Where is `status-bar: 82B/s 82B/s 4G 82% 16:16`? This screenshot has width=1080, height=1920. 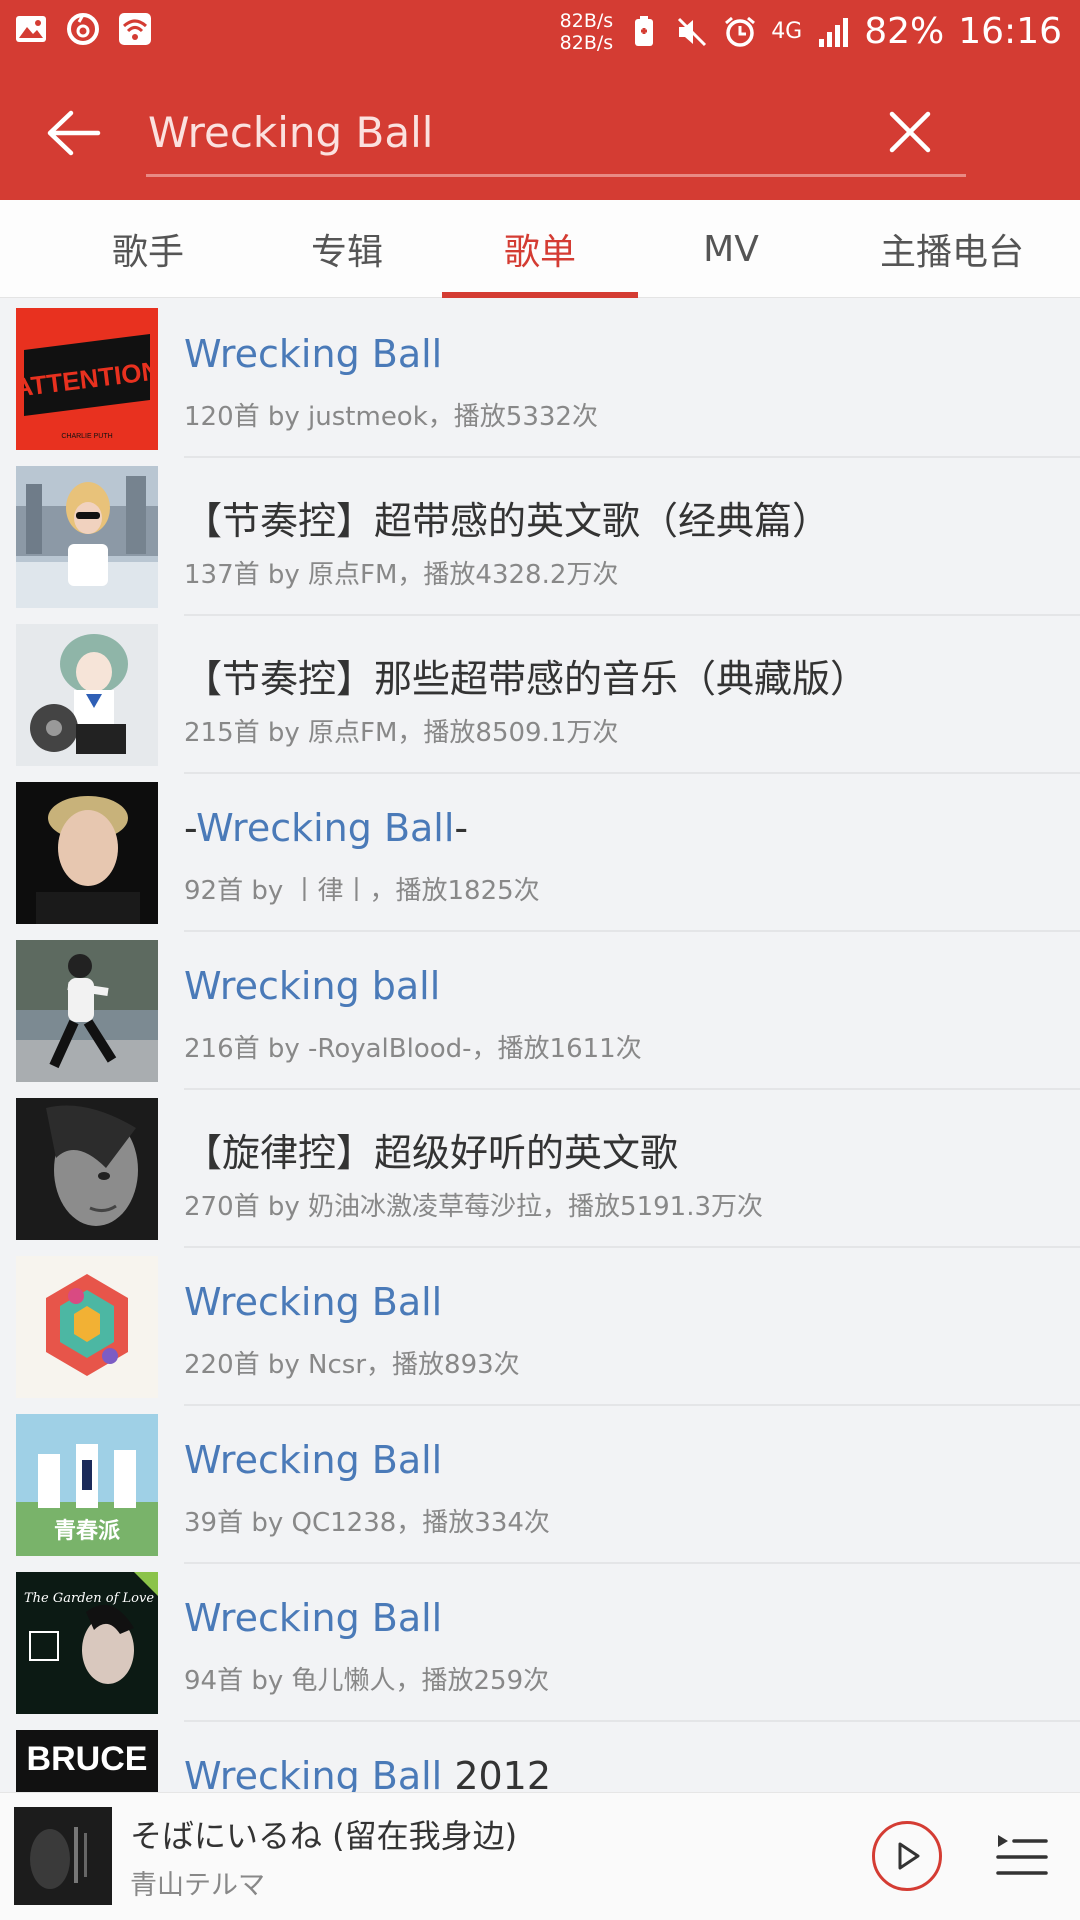
status-bar: 82B/s 82B/s 4G 82% 16:16 is located at coordinates (540, 32).